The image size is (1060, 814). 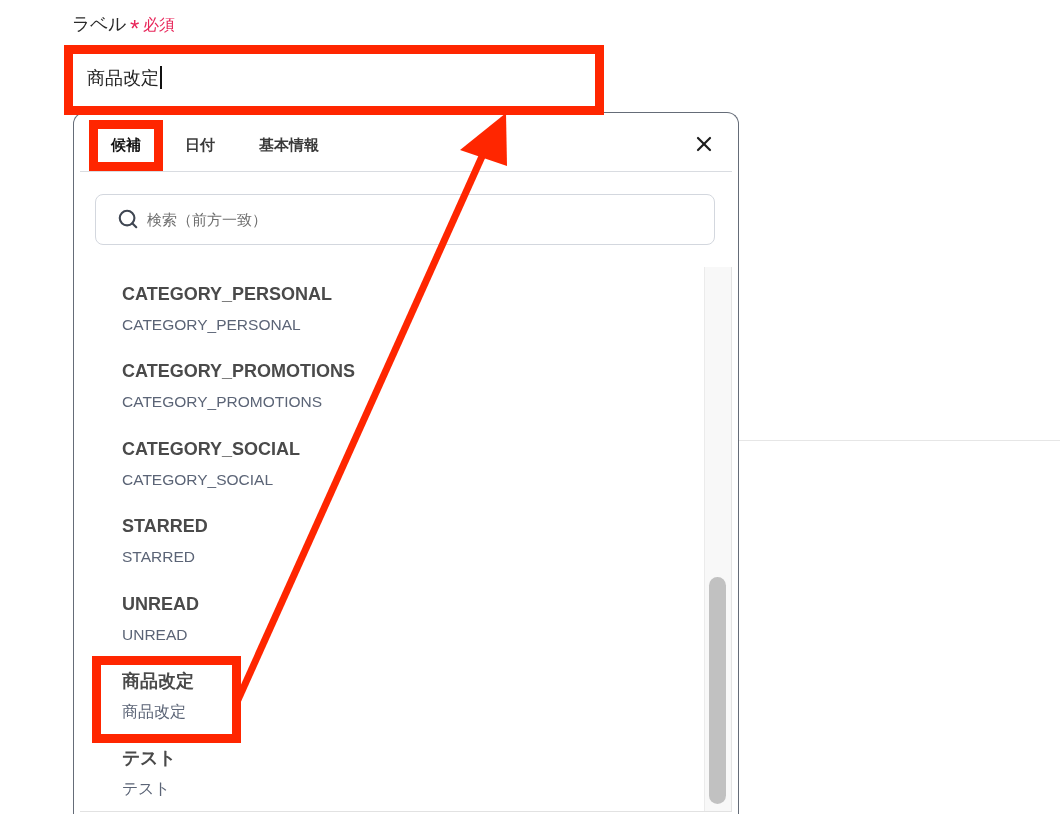 I want to click on dropdown-option: CATEGORY_PERSONAL CATEGORY_PERSONAL, so click(x=392, y=309).